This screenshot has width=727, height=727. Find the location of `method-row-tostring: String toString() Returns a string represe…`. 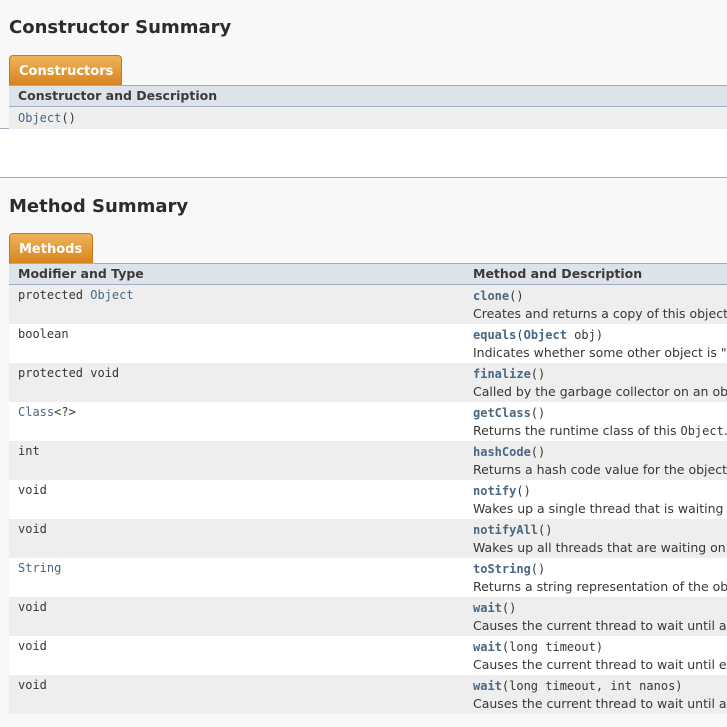

method-row-tostring: String toString() Returns a string represe… is located at coordinates (368, 577).